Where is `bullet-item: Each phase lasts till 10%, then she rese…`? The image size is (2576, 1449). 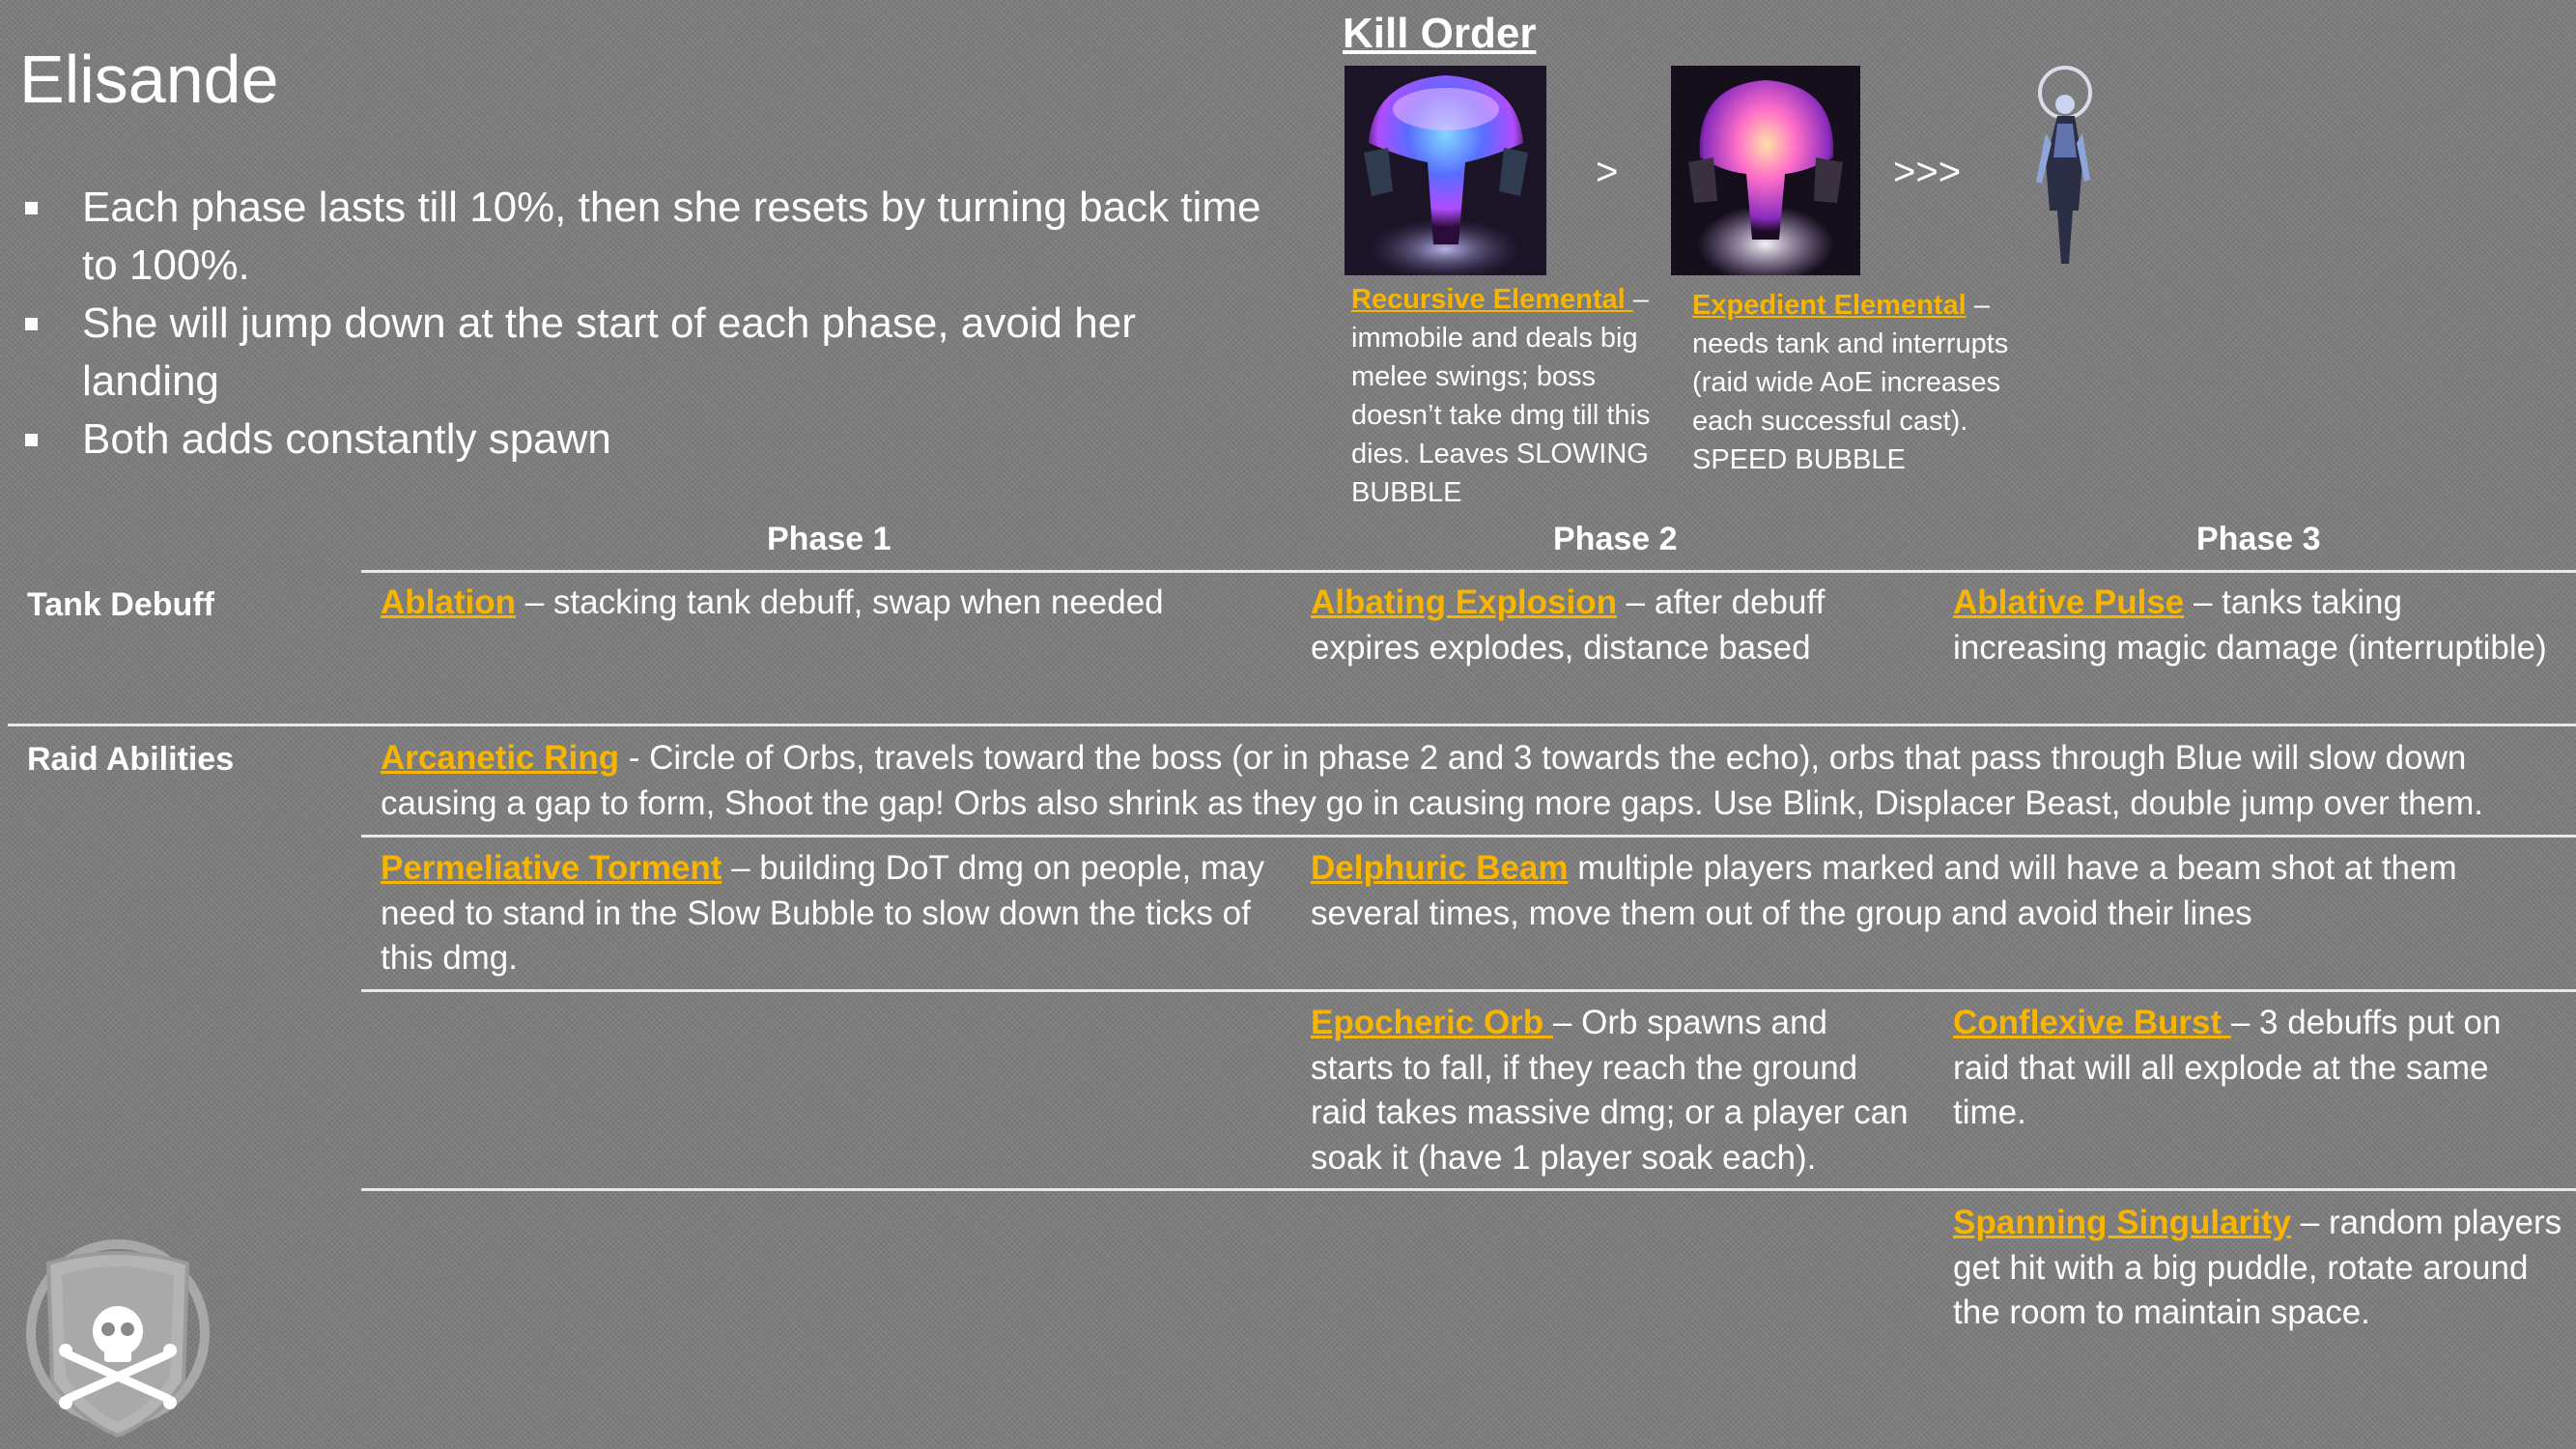 bullet-item: Each phase lasts till 10%, then she rese… is located at coordinates (649, 237).